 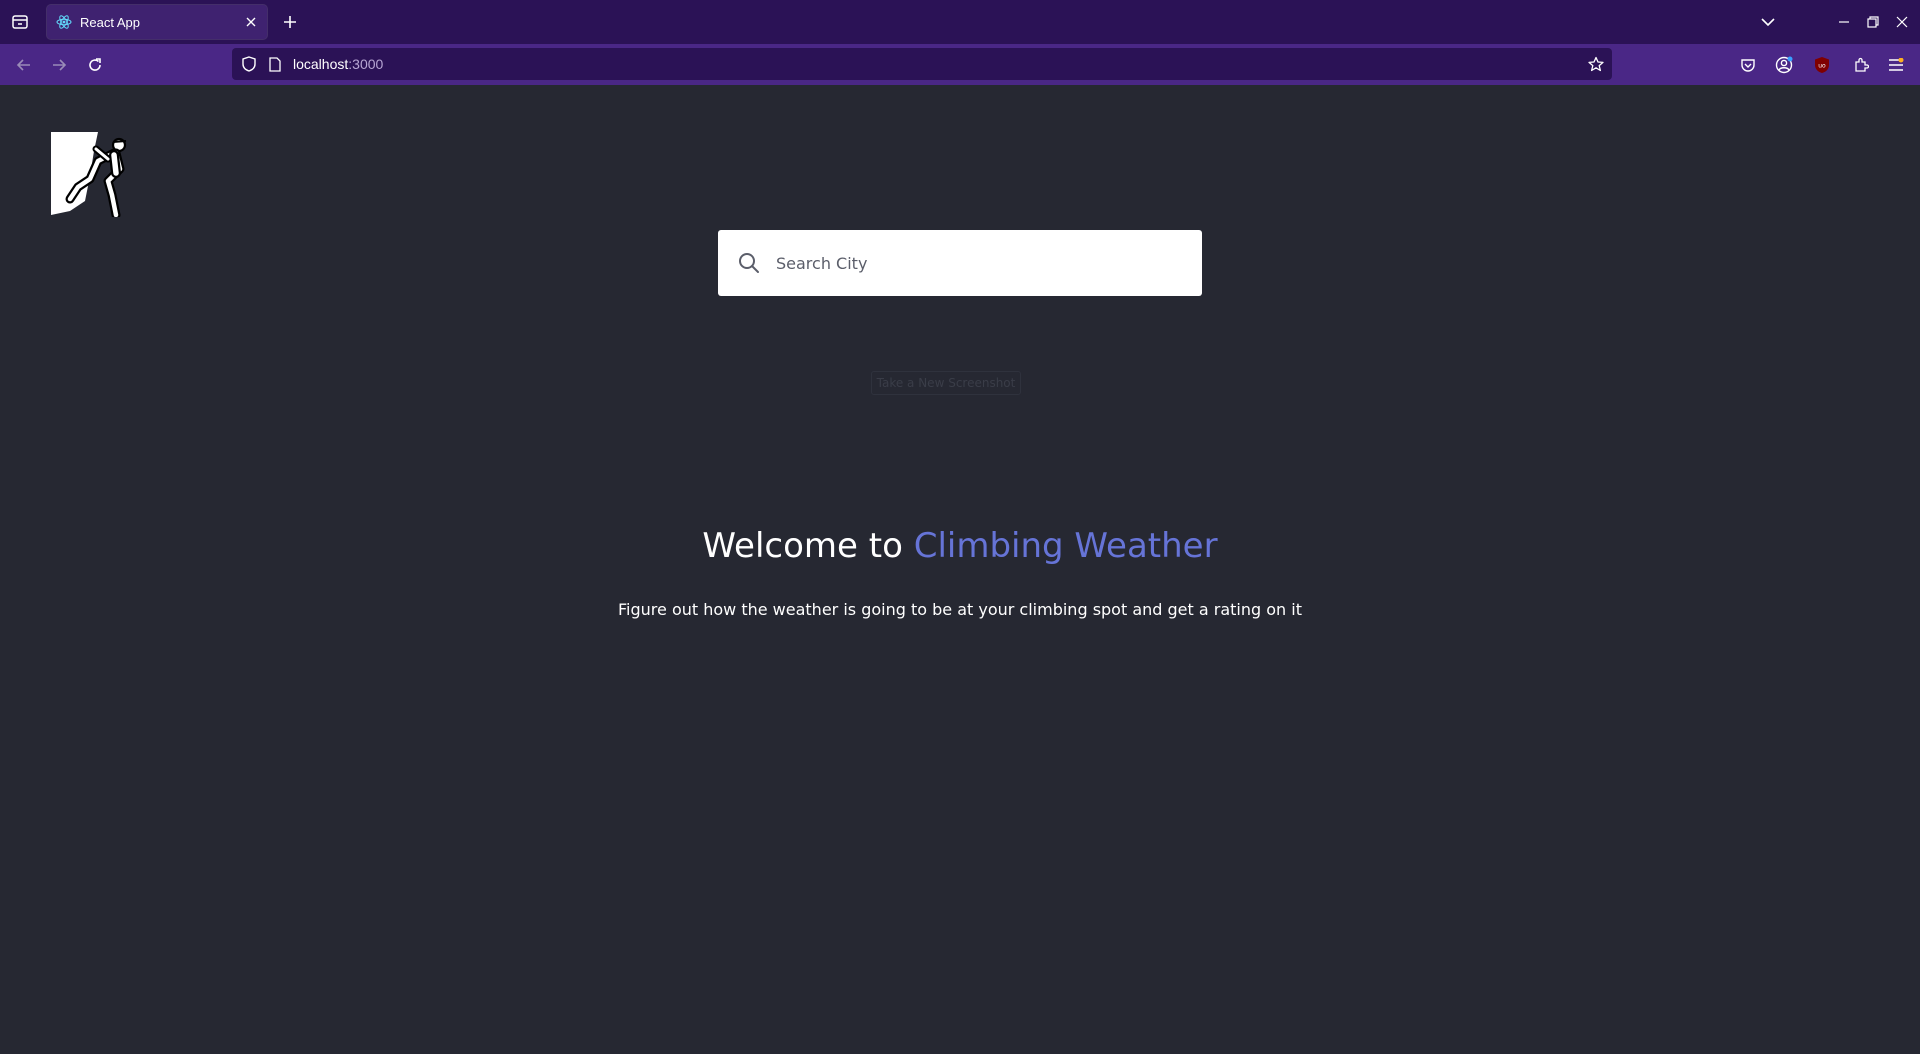 I want to click on title-prefix: Welcome to, so click(x=808, y=546).